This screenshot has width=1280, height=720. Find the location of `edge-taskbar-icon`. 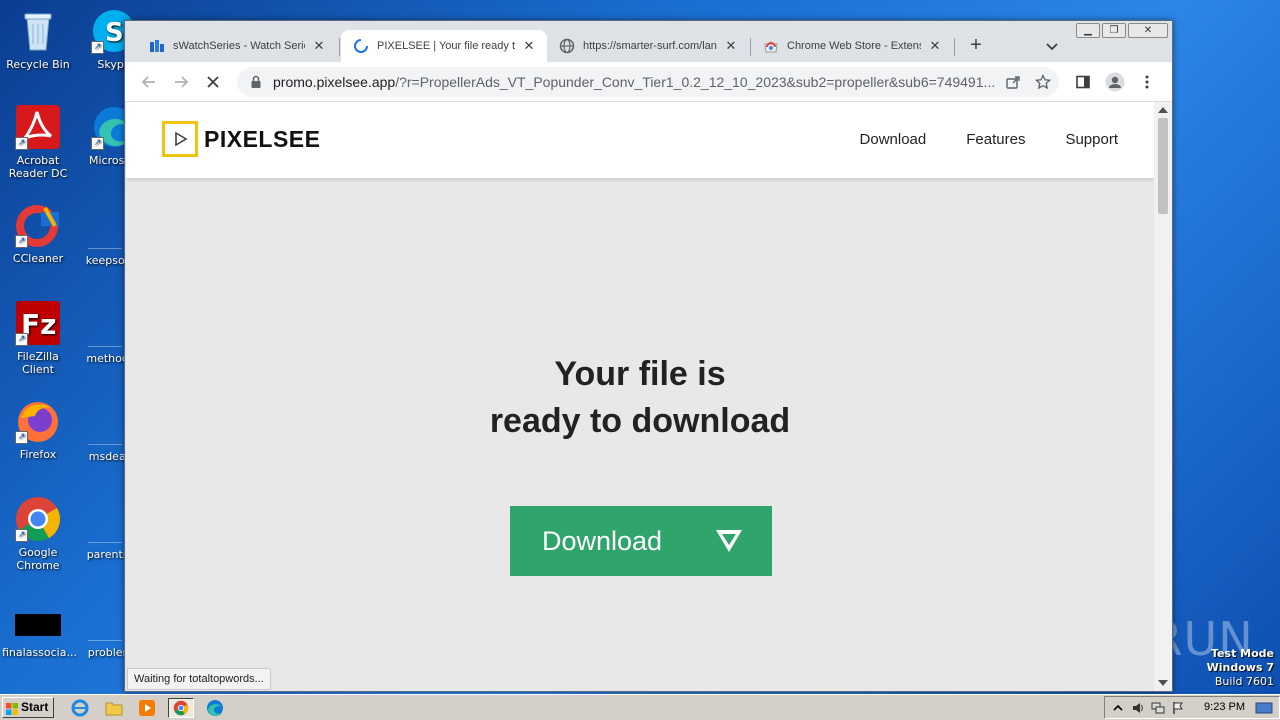

edge-taskbar-icon is located at coordinates (215, 708).